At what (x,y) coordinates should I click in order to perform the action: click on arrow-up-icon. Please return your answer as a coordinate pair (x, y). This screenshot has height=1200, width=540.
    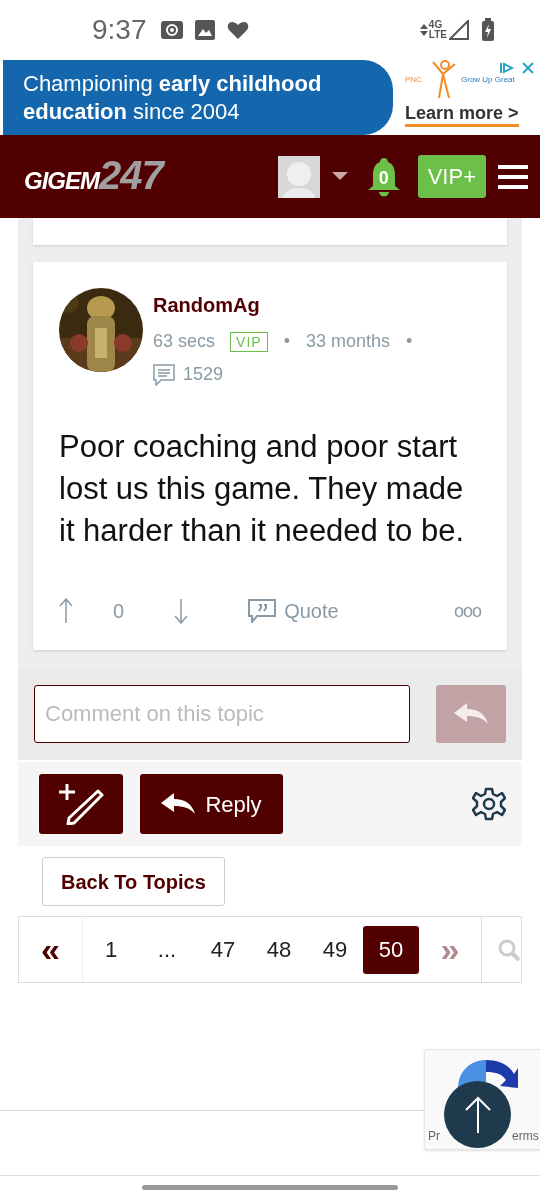
    Looking at the image, I should click on (477, 1114).